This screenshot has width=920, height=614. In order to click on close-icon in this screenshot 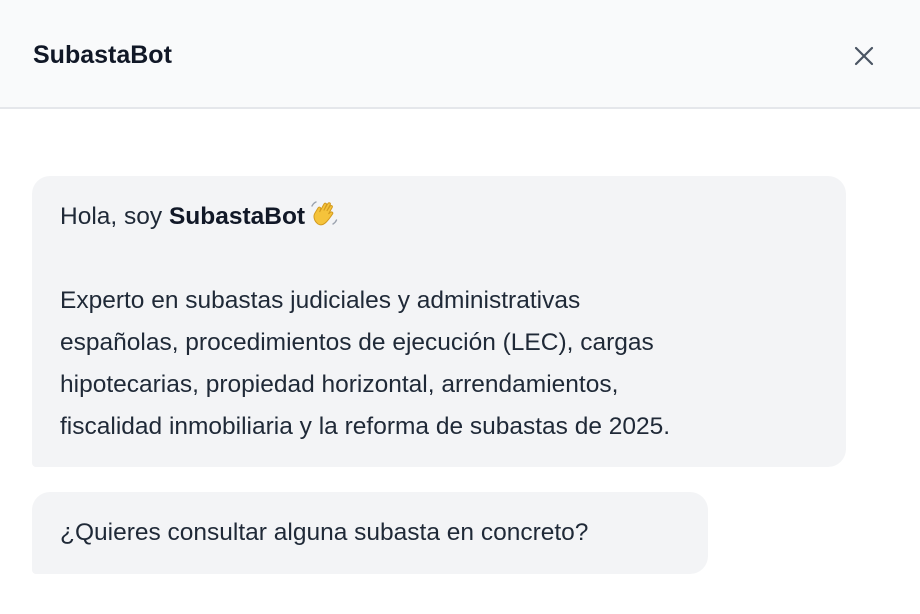, I will do `click(864, 56)`.